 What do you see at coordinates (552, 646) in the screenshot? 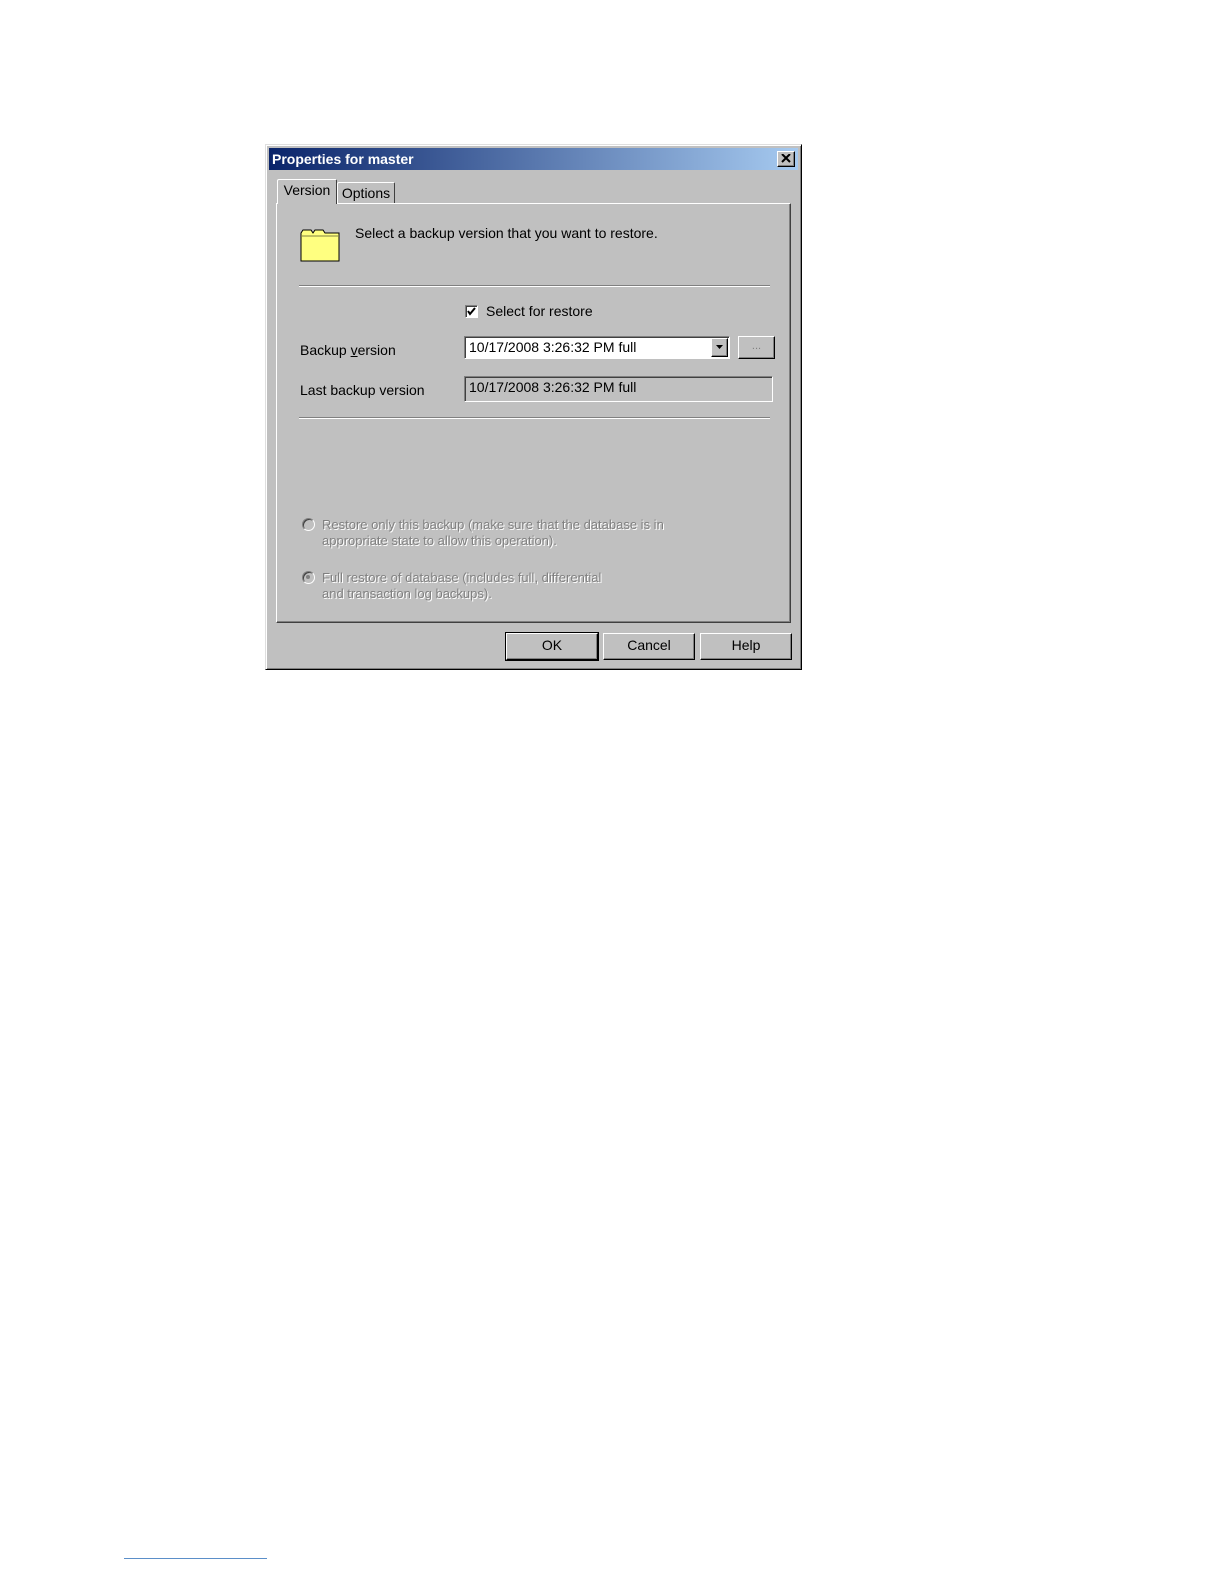
I see `ok-button: OK` at bounding box center [552, 646].